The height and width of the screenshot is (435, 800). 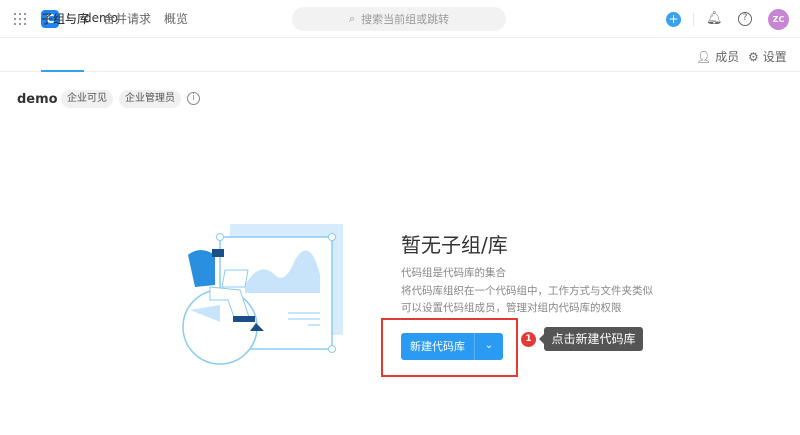 I want to click on new-repo-split-button: 新建代码库 ⌄, so click(x=452, y=346).